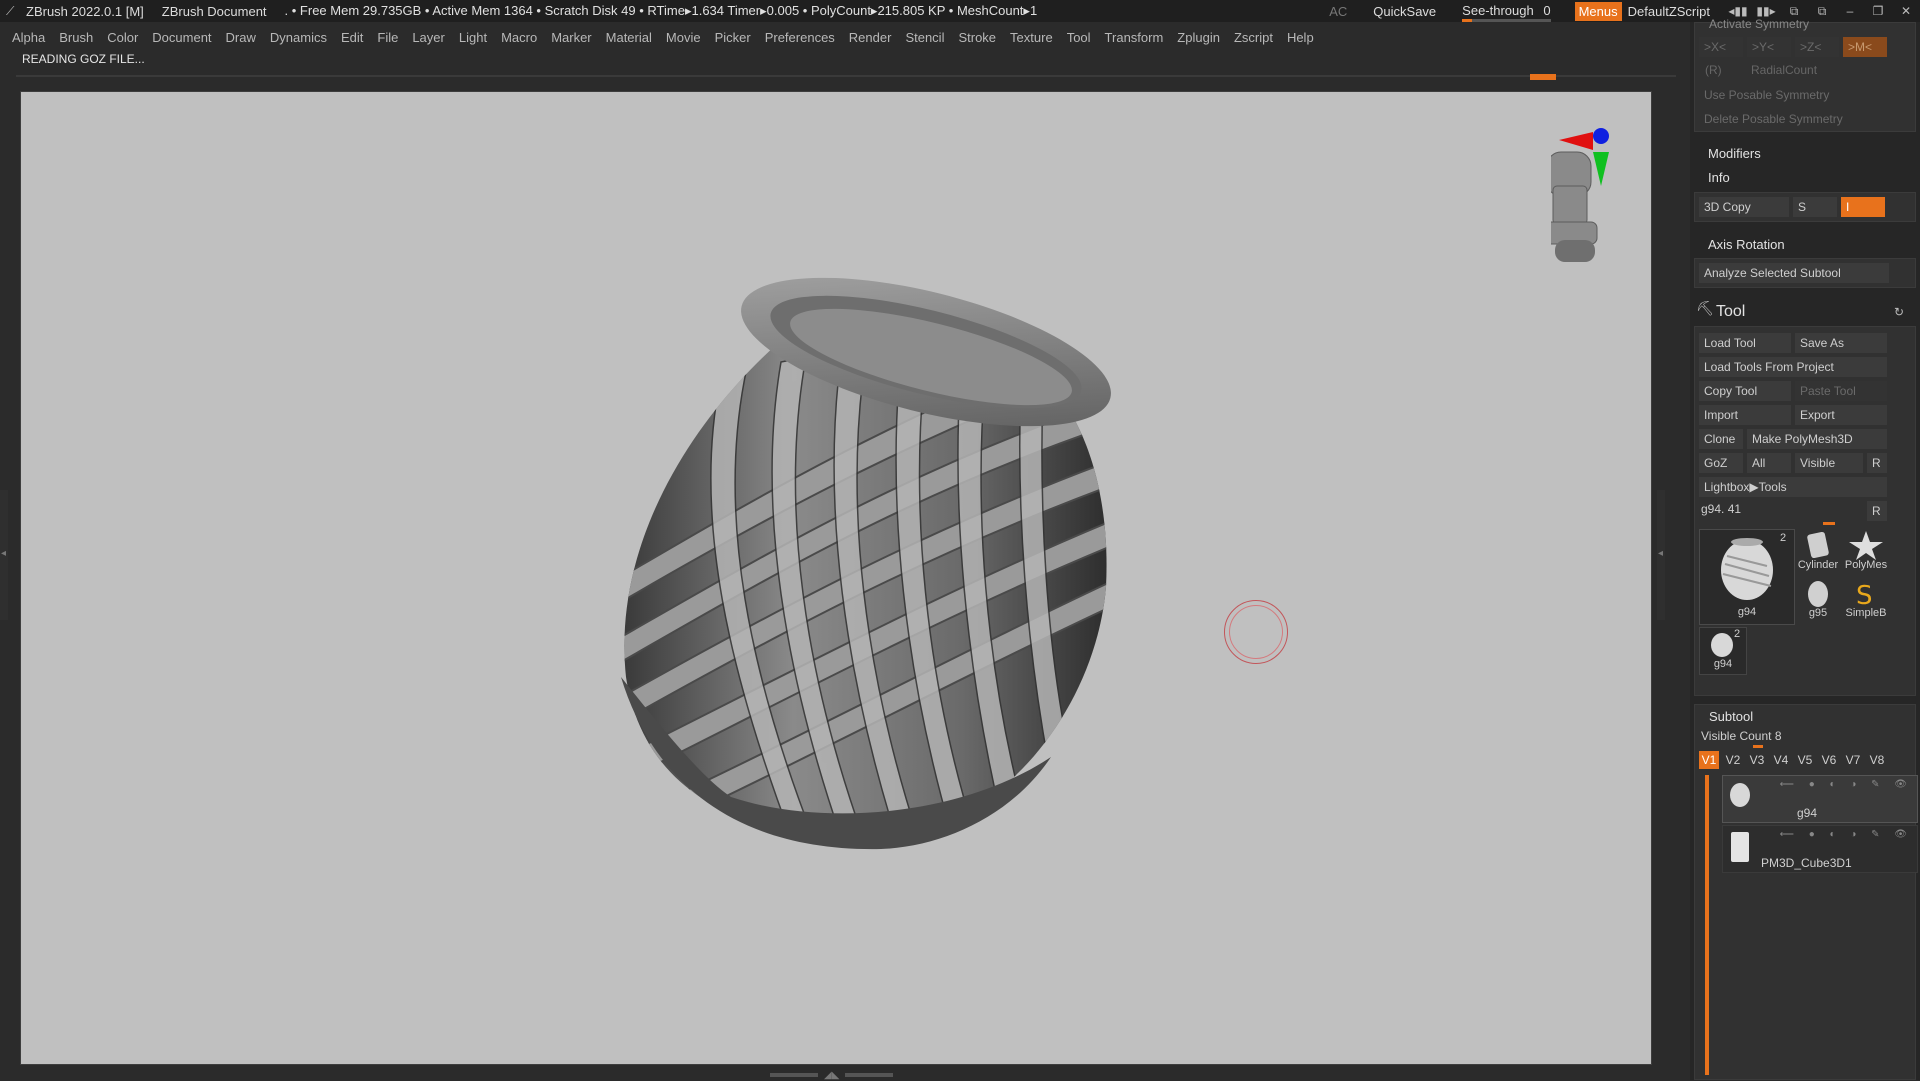 This screenshot has width=1920, height=1081. What do you see at coordinates (1506, 12) in the screenshot?
I see `see-through-slider: See-through 0` at bounding box center [1506, 12].